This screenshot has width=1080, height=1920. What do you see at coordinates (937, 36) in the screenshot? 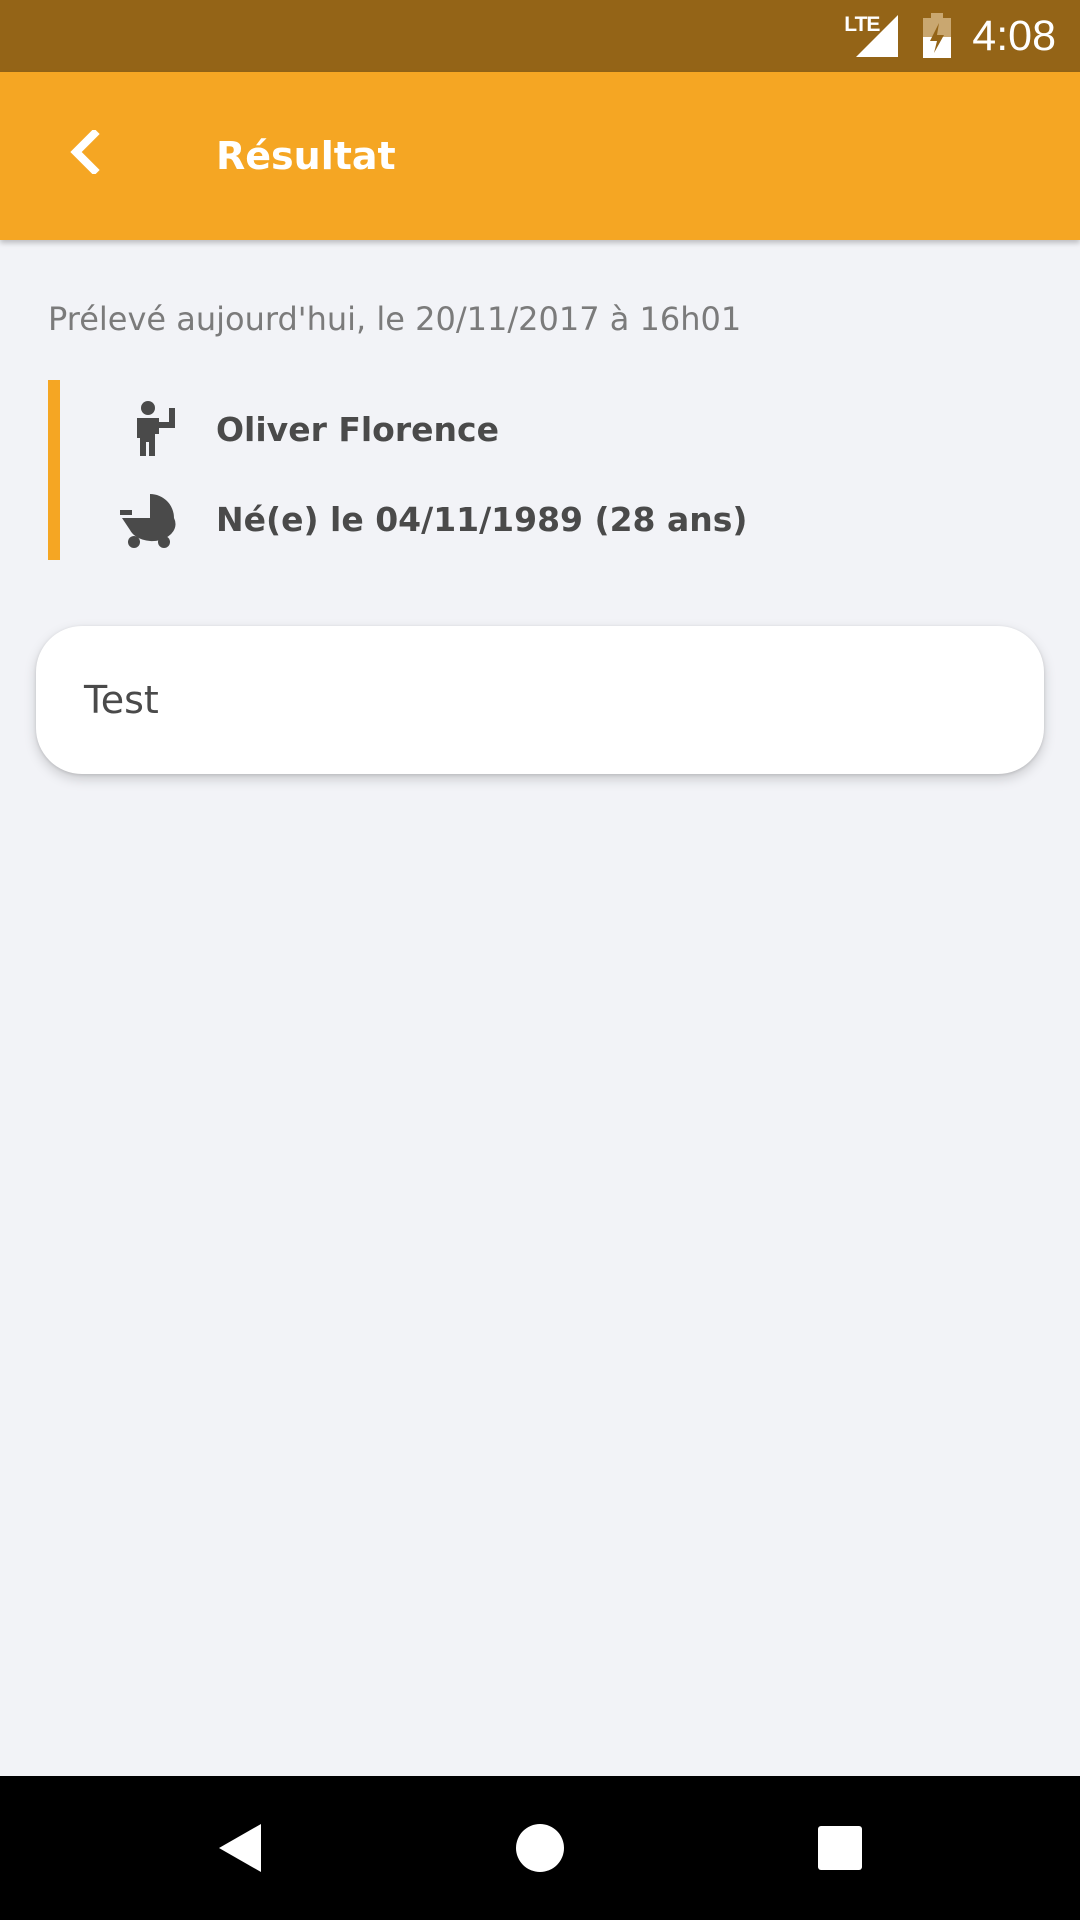
I see `battery-charging-icon` at bounding box center [937, 36].